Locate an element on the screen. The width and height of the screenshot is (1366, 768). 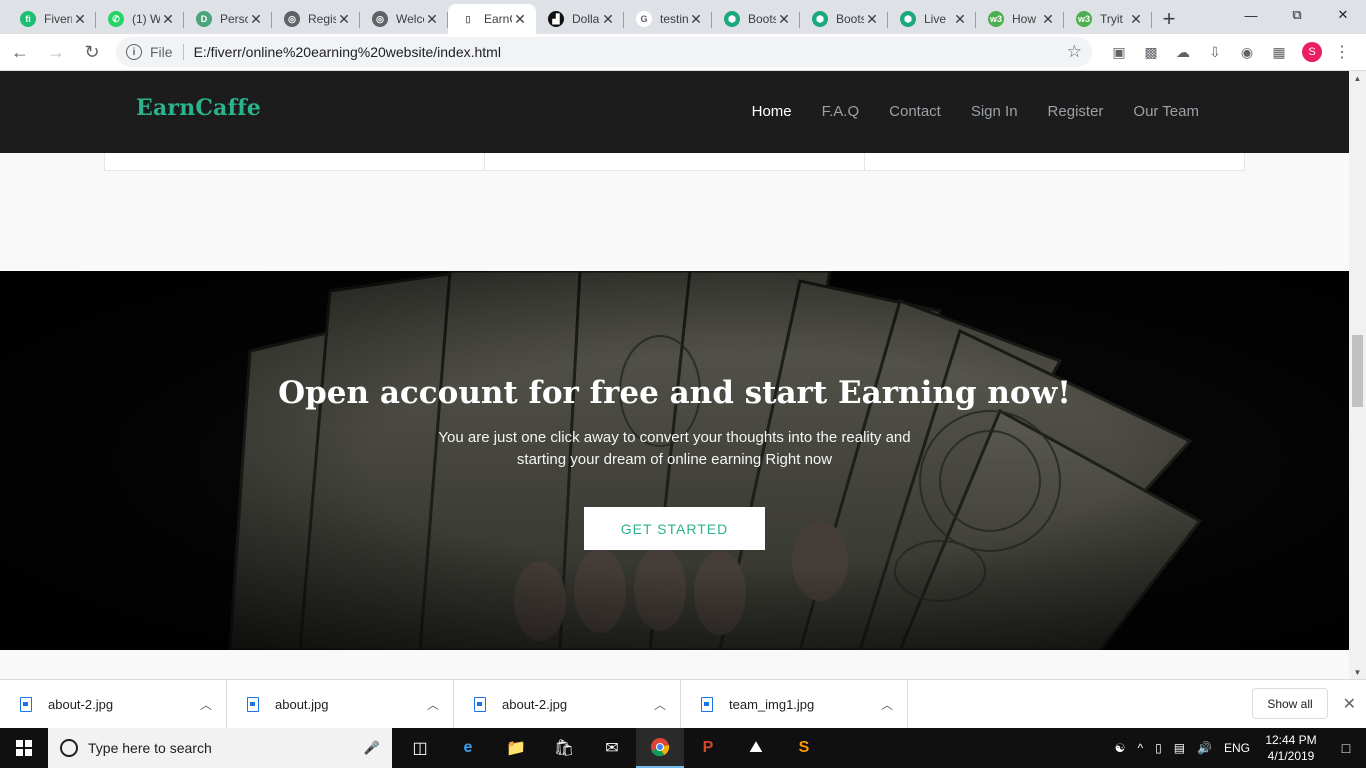
get-started-button: GET STARTED is located at coordinates (674, 528).